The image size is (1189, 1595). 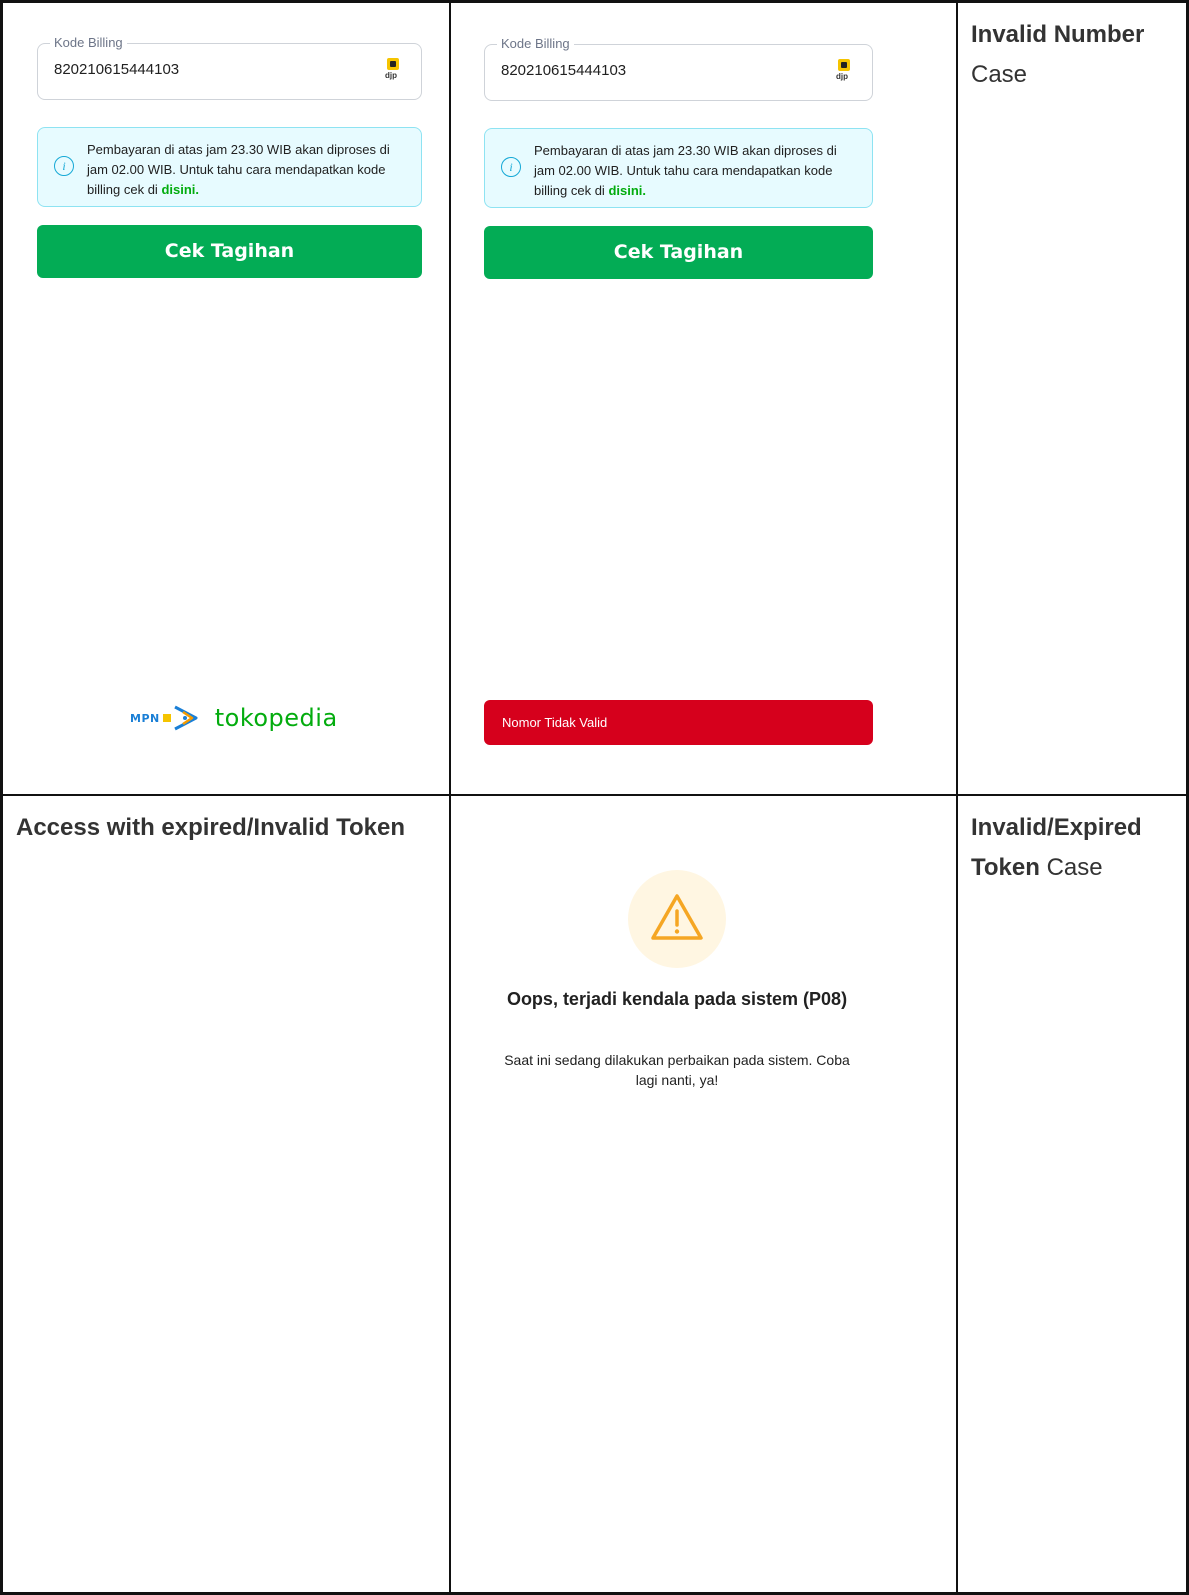 What do you see at coordinates (1072, 398) in the screenshot?
I see `case-label-invalid-number: Invalid Number Case` at bounding box center [1072, 398].